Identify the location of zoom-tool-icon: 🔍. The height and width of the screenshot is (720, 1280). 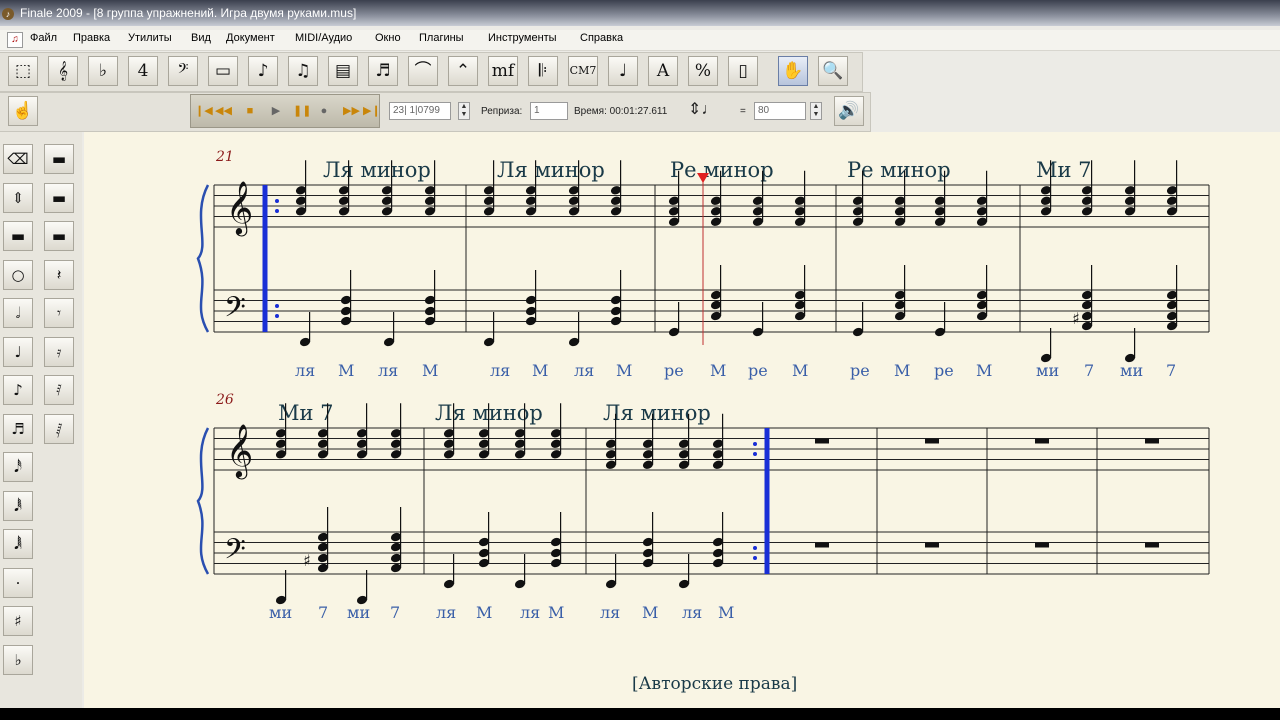
(833, 71).